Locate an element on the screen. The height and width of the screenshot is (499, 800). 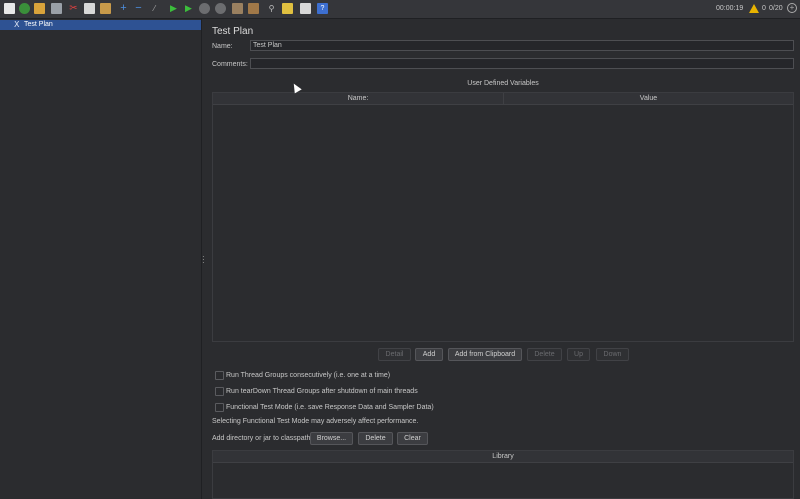
column-header-name: Name: is located at coordinates (358, 99).